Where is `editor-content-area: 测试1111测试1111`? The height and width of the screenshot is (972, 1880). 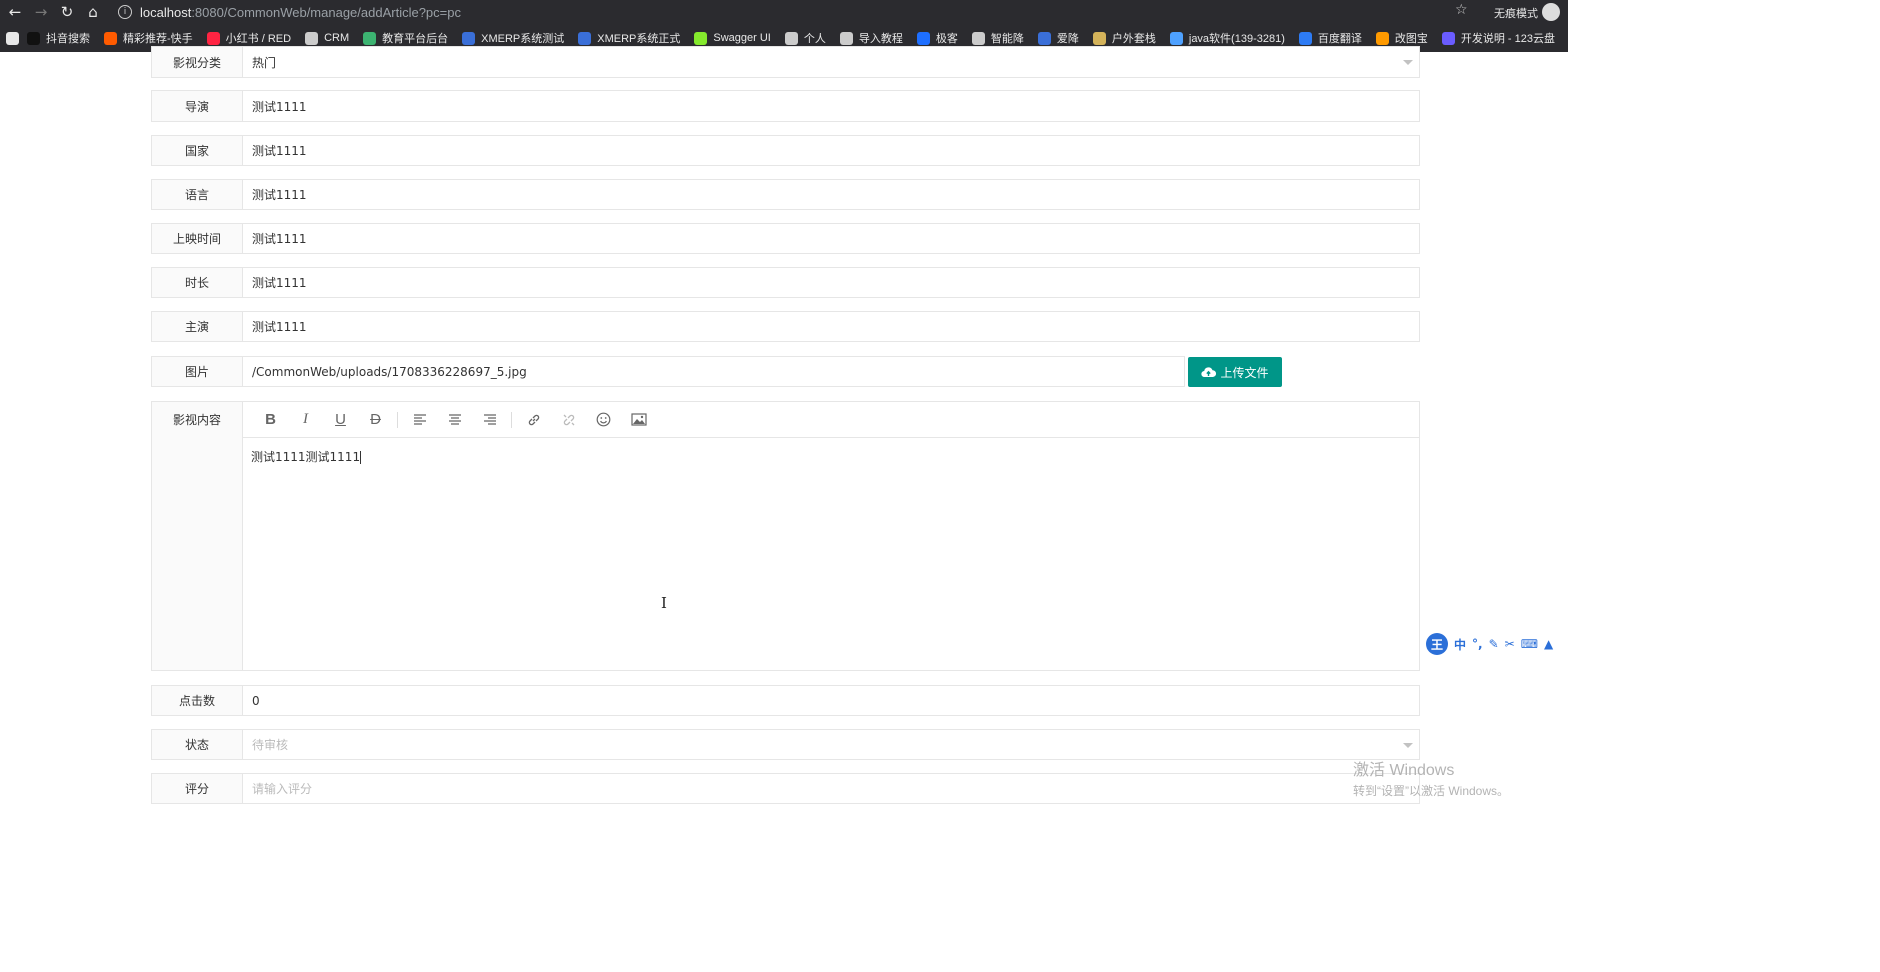 editor-content-area: 测试1111测试1111 is located at coordinates (831, 554).